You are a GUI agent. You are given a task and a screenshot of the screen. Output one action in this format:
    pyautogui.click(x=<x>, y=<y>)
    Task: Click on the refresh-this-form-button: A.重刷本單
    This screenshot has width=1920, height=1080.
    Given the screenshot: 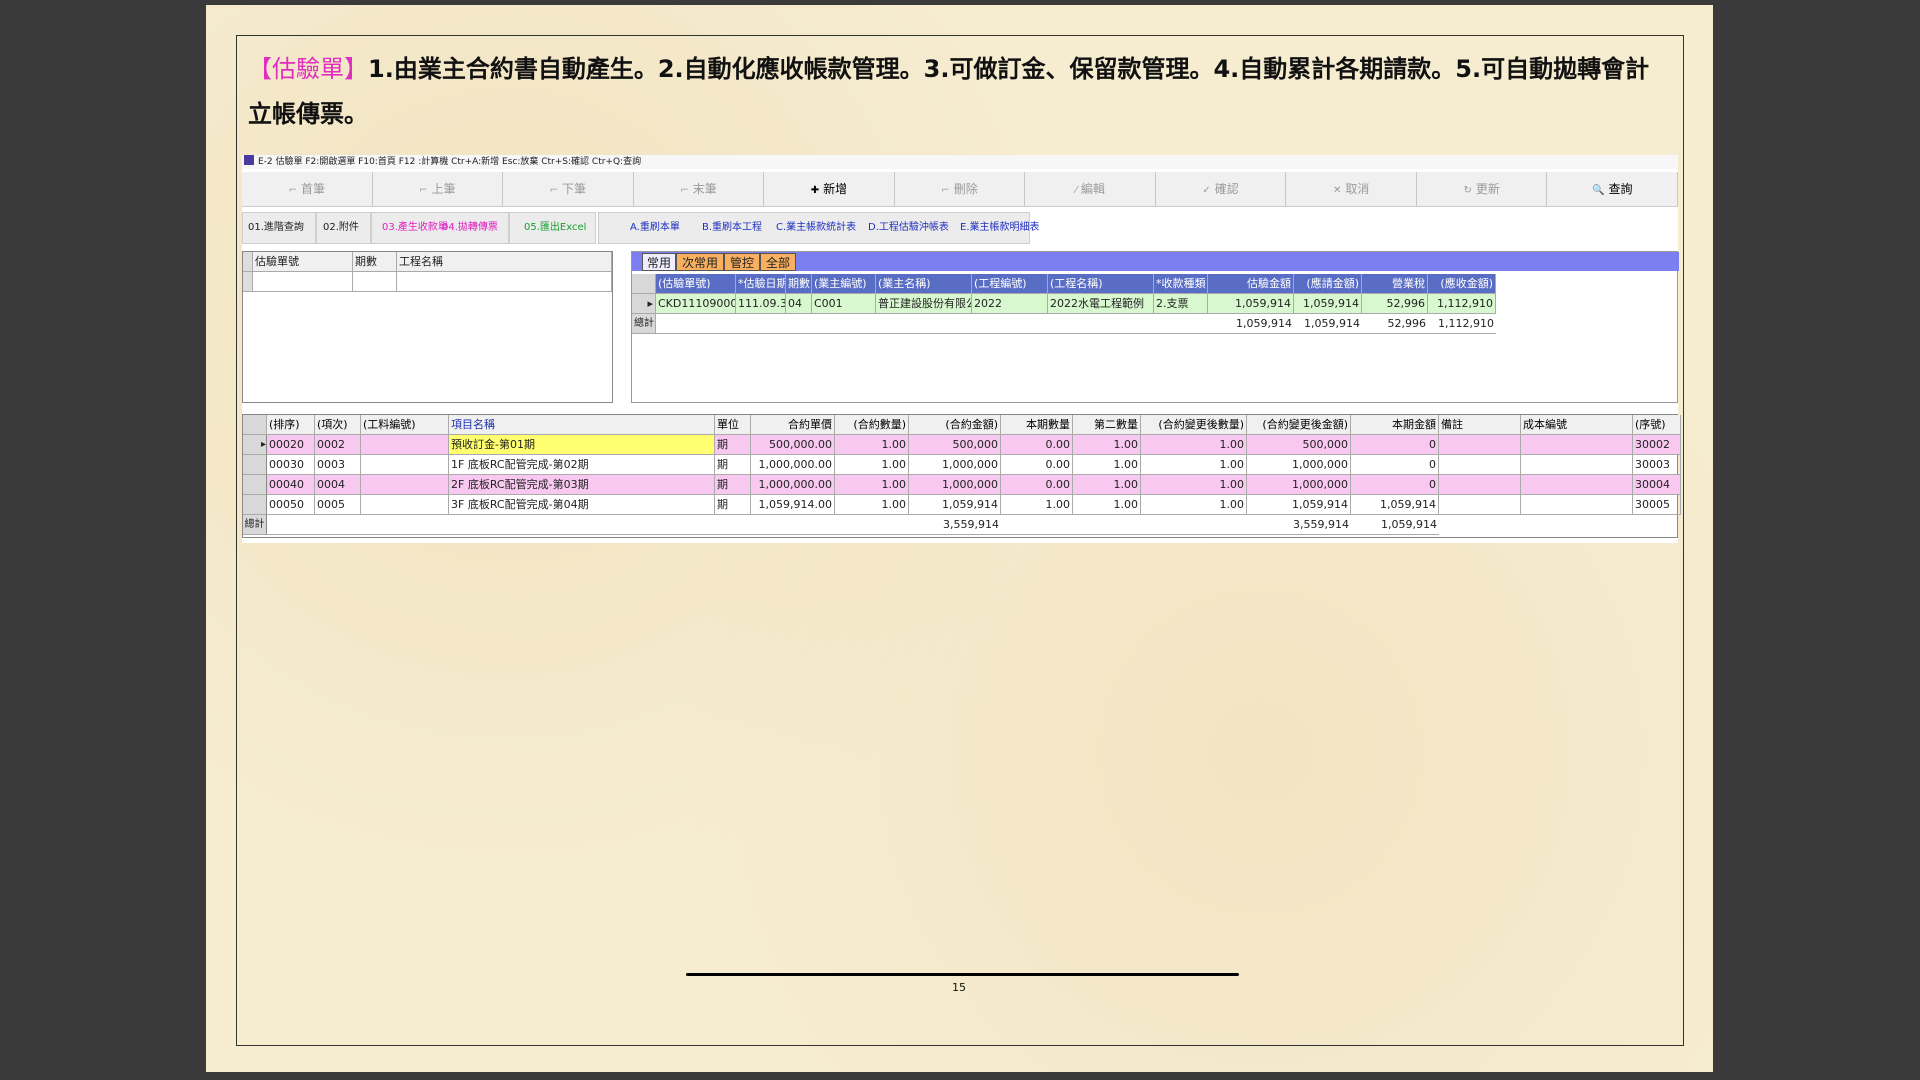 What is the action you would take?
    pyautogui.click(x=655, y=228)
    